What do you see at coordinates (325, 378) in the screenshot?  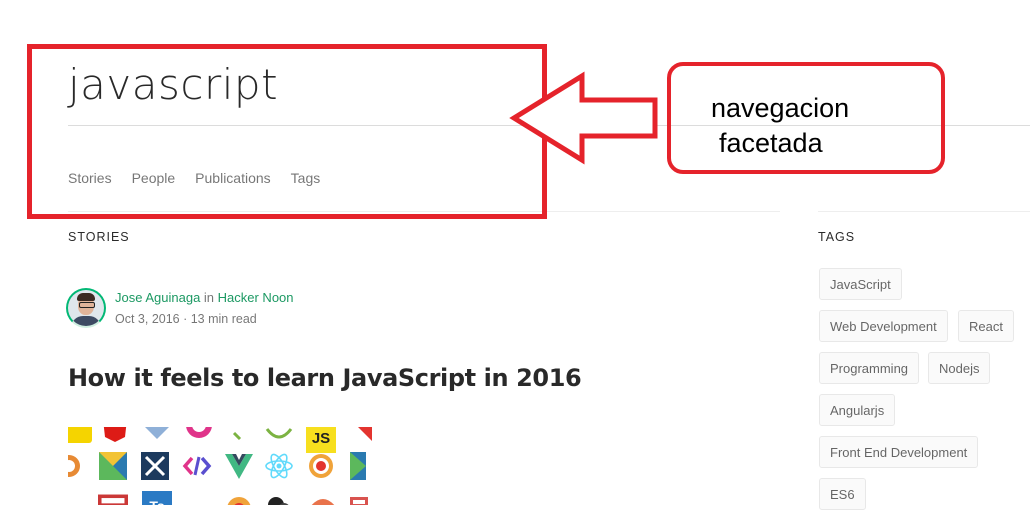 I see `story-title: How it feels to learn JavaScript in 2016` at bounding box center [325, 378].